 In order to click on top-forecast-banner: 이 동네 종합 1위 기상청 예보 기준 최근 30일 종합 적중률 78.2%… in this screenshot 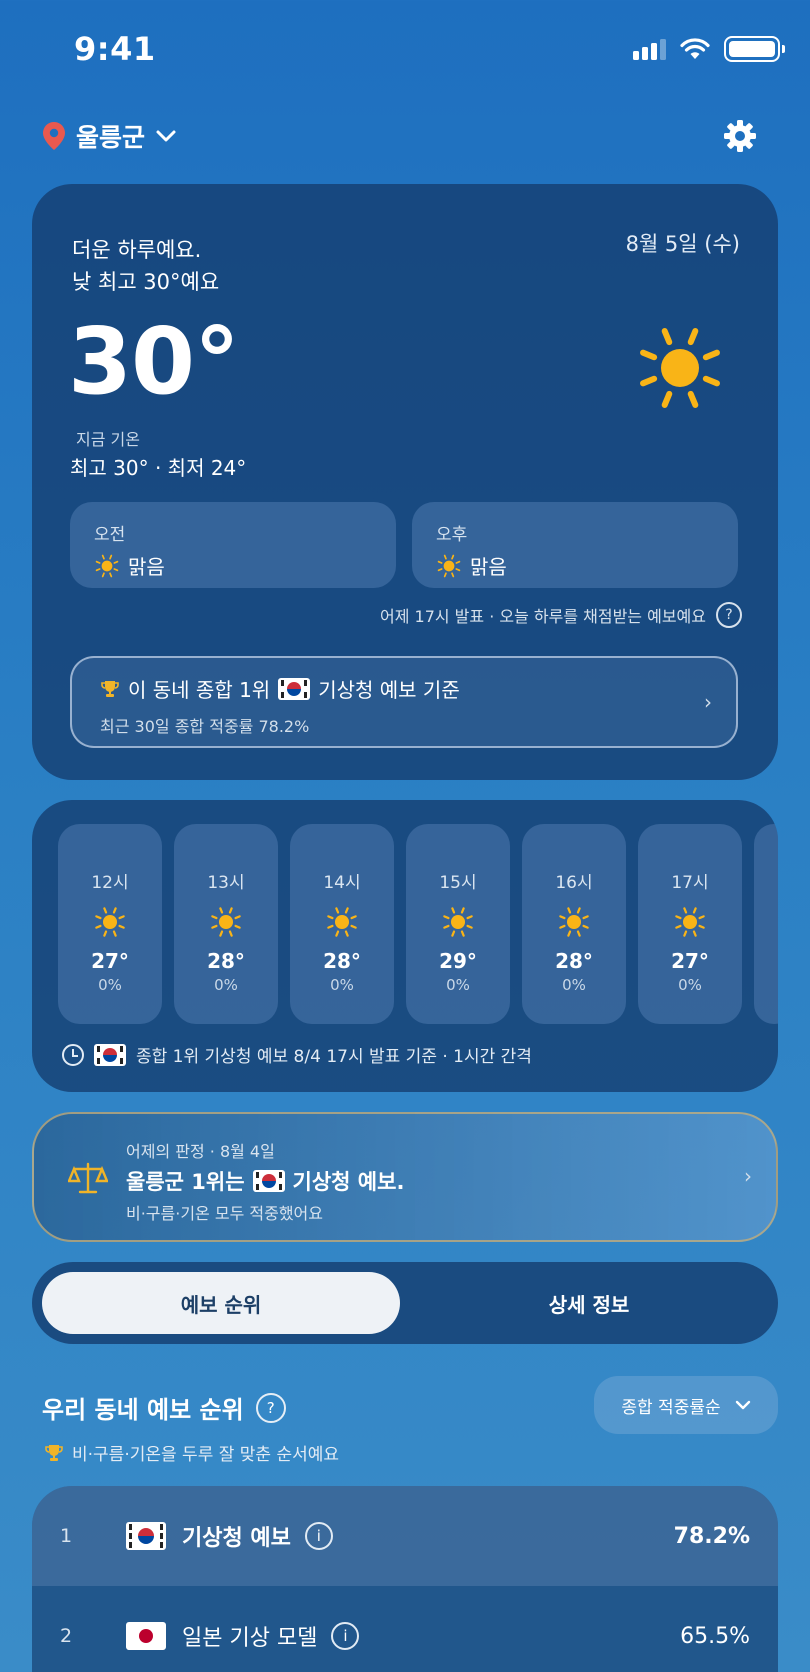, I will do `click(404, 702)`.